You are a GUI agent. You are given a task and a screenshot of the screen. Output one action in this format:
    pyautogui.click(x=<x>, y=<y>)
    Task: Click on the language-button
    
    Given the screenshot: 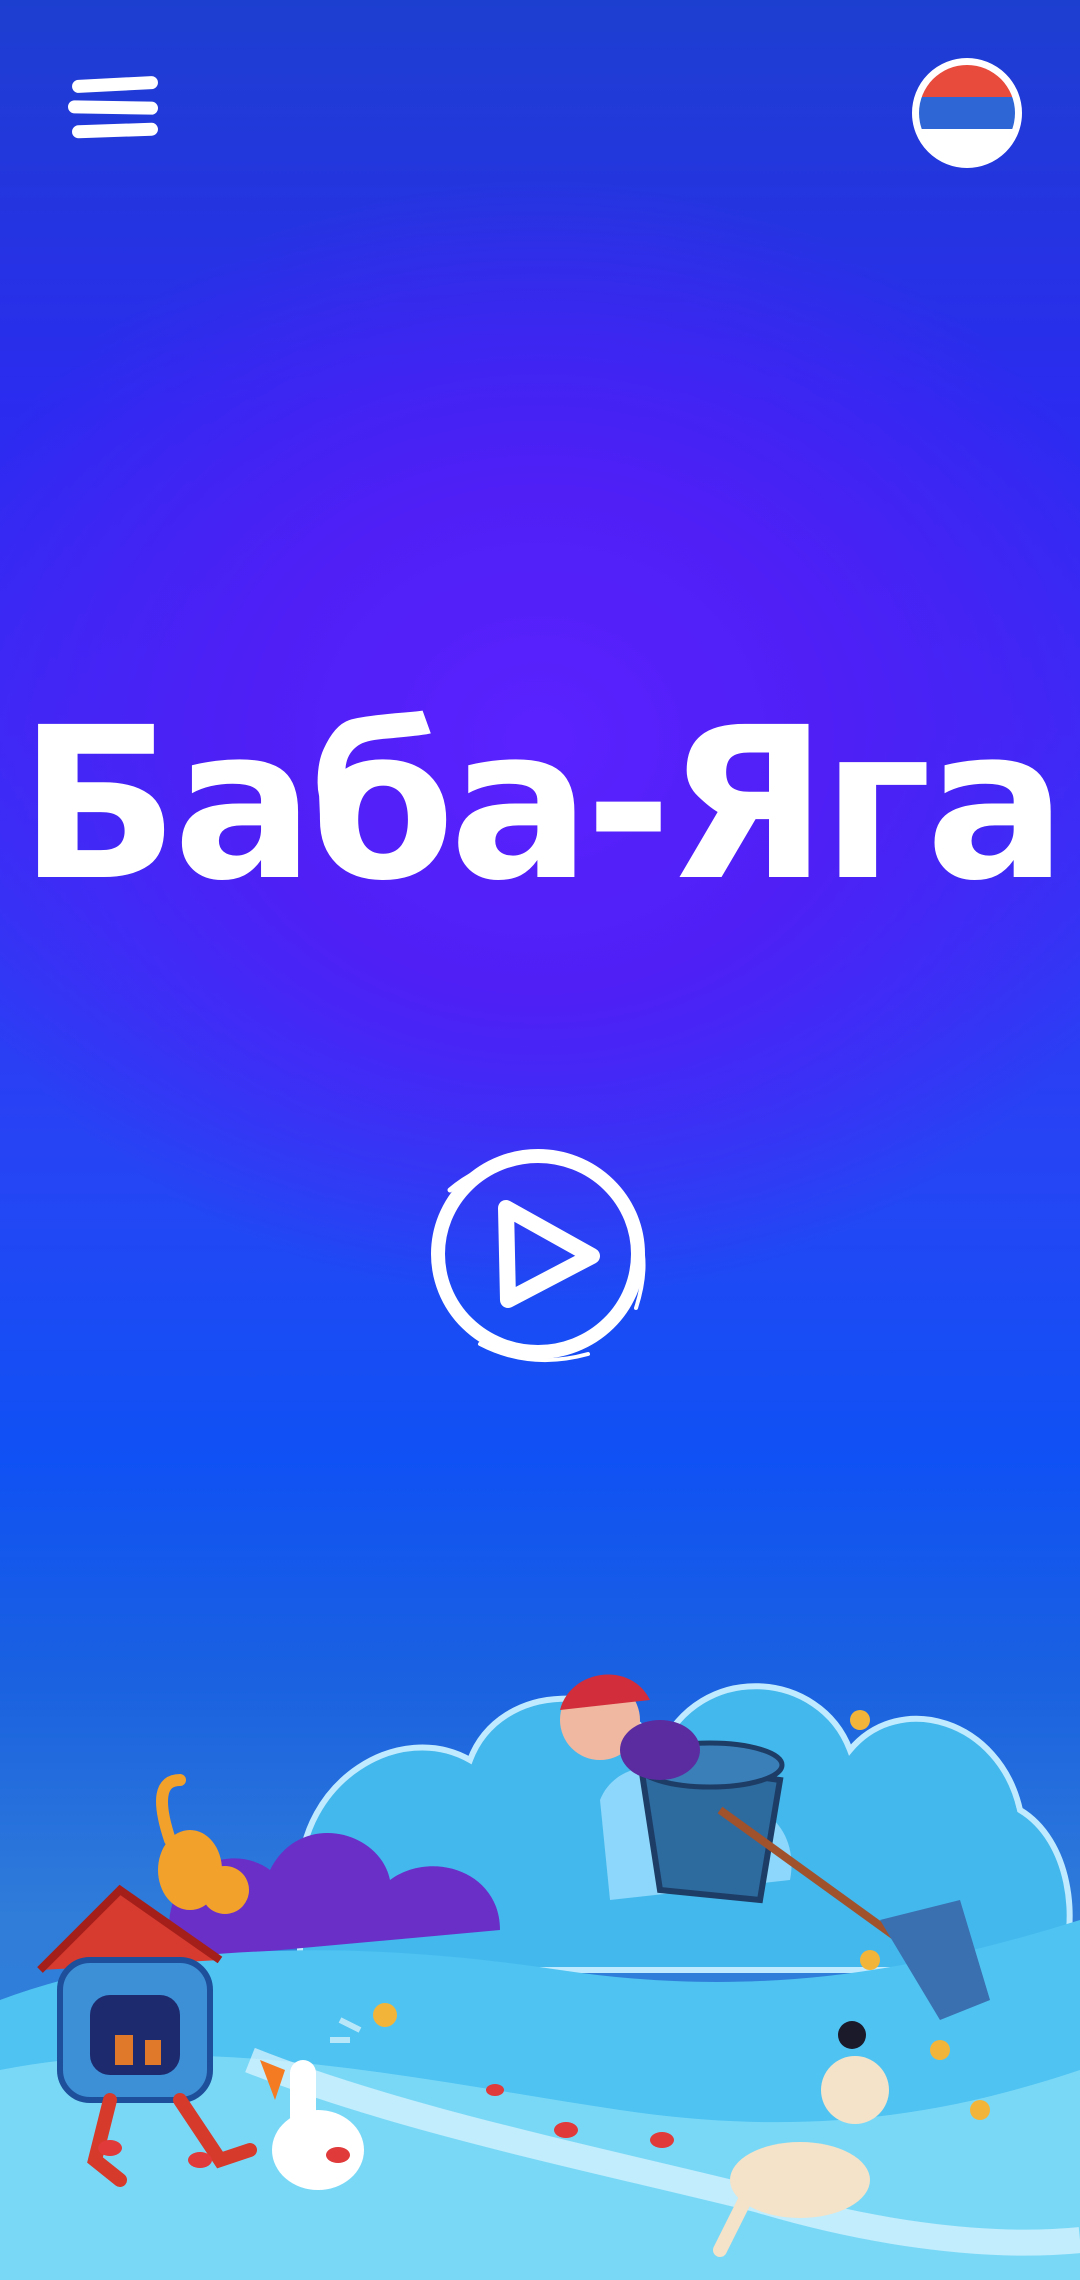 What is the action you would take?
    pyautogui.click(x=967, y=113)
    